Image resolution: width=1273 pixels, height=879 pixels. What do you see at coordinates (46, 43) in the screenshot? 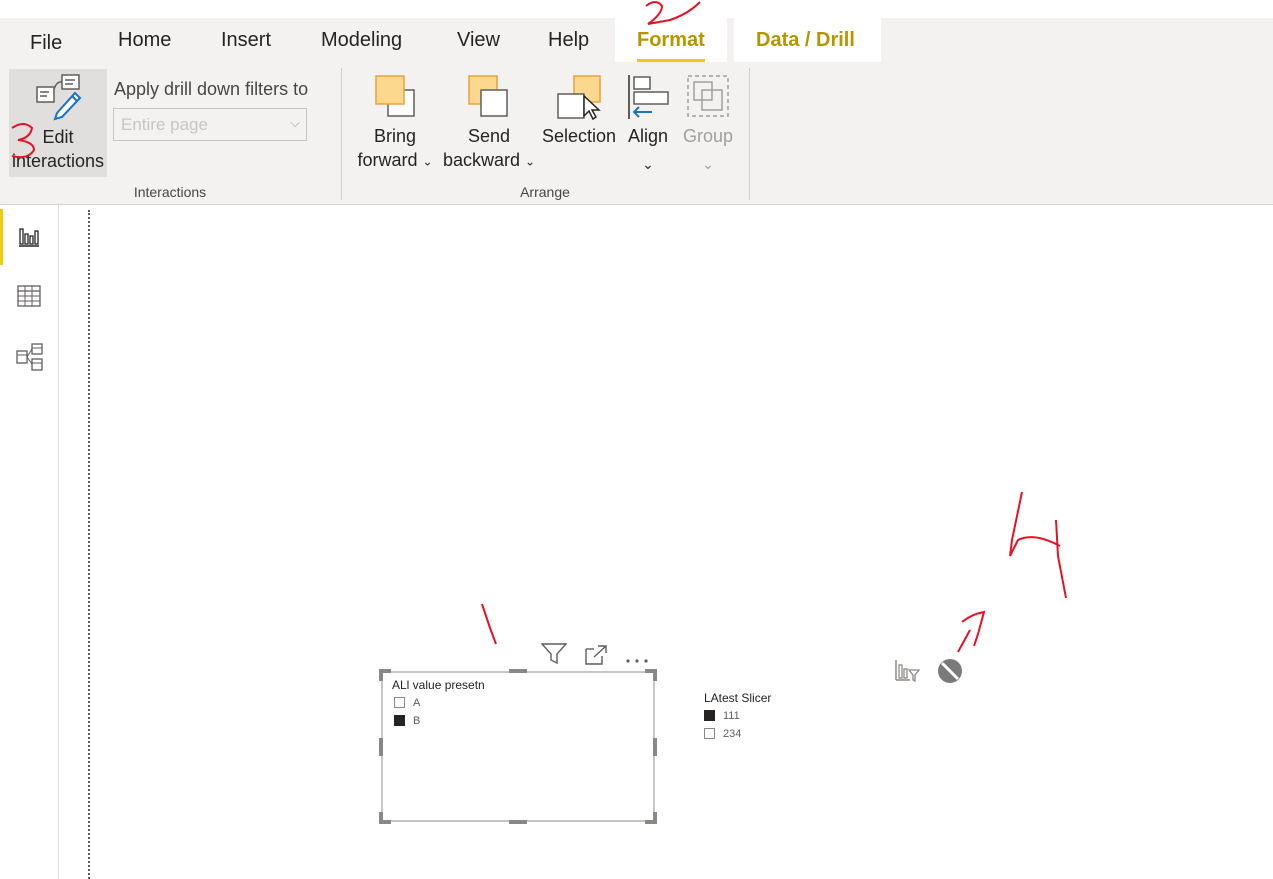
I see `tab-file: File` at bounding box center [46, 43].